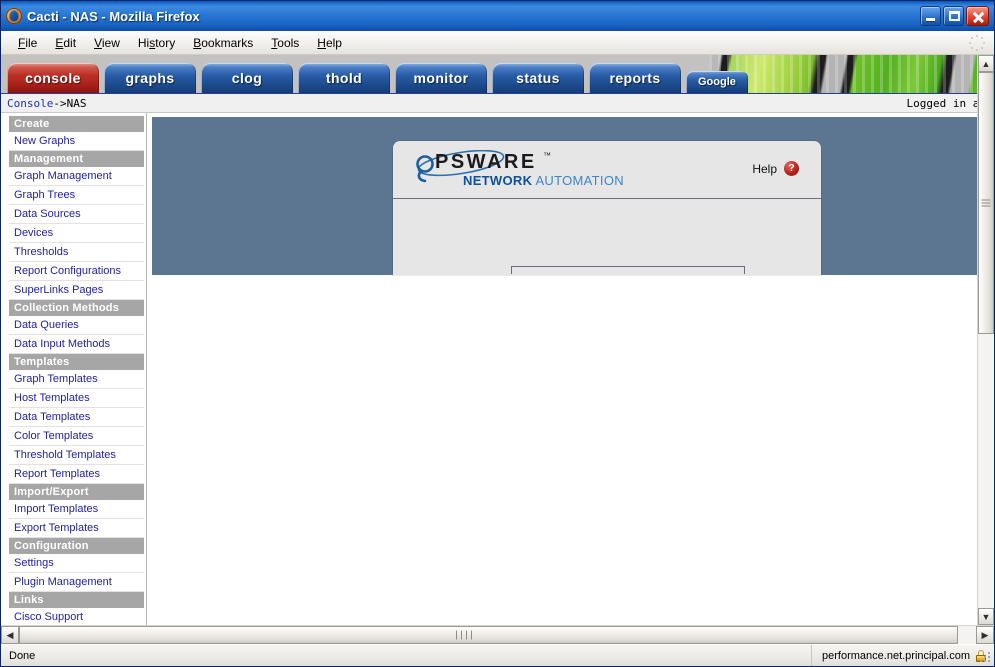 The height and width of the screenshot is (667, 995). Describe the element at coordinates (441, 78) in the screenshot. I see `tab-monitor: monitor` at that location.